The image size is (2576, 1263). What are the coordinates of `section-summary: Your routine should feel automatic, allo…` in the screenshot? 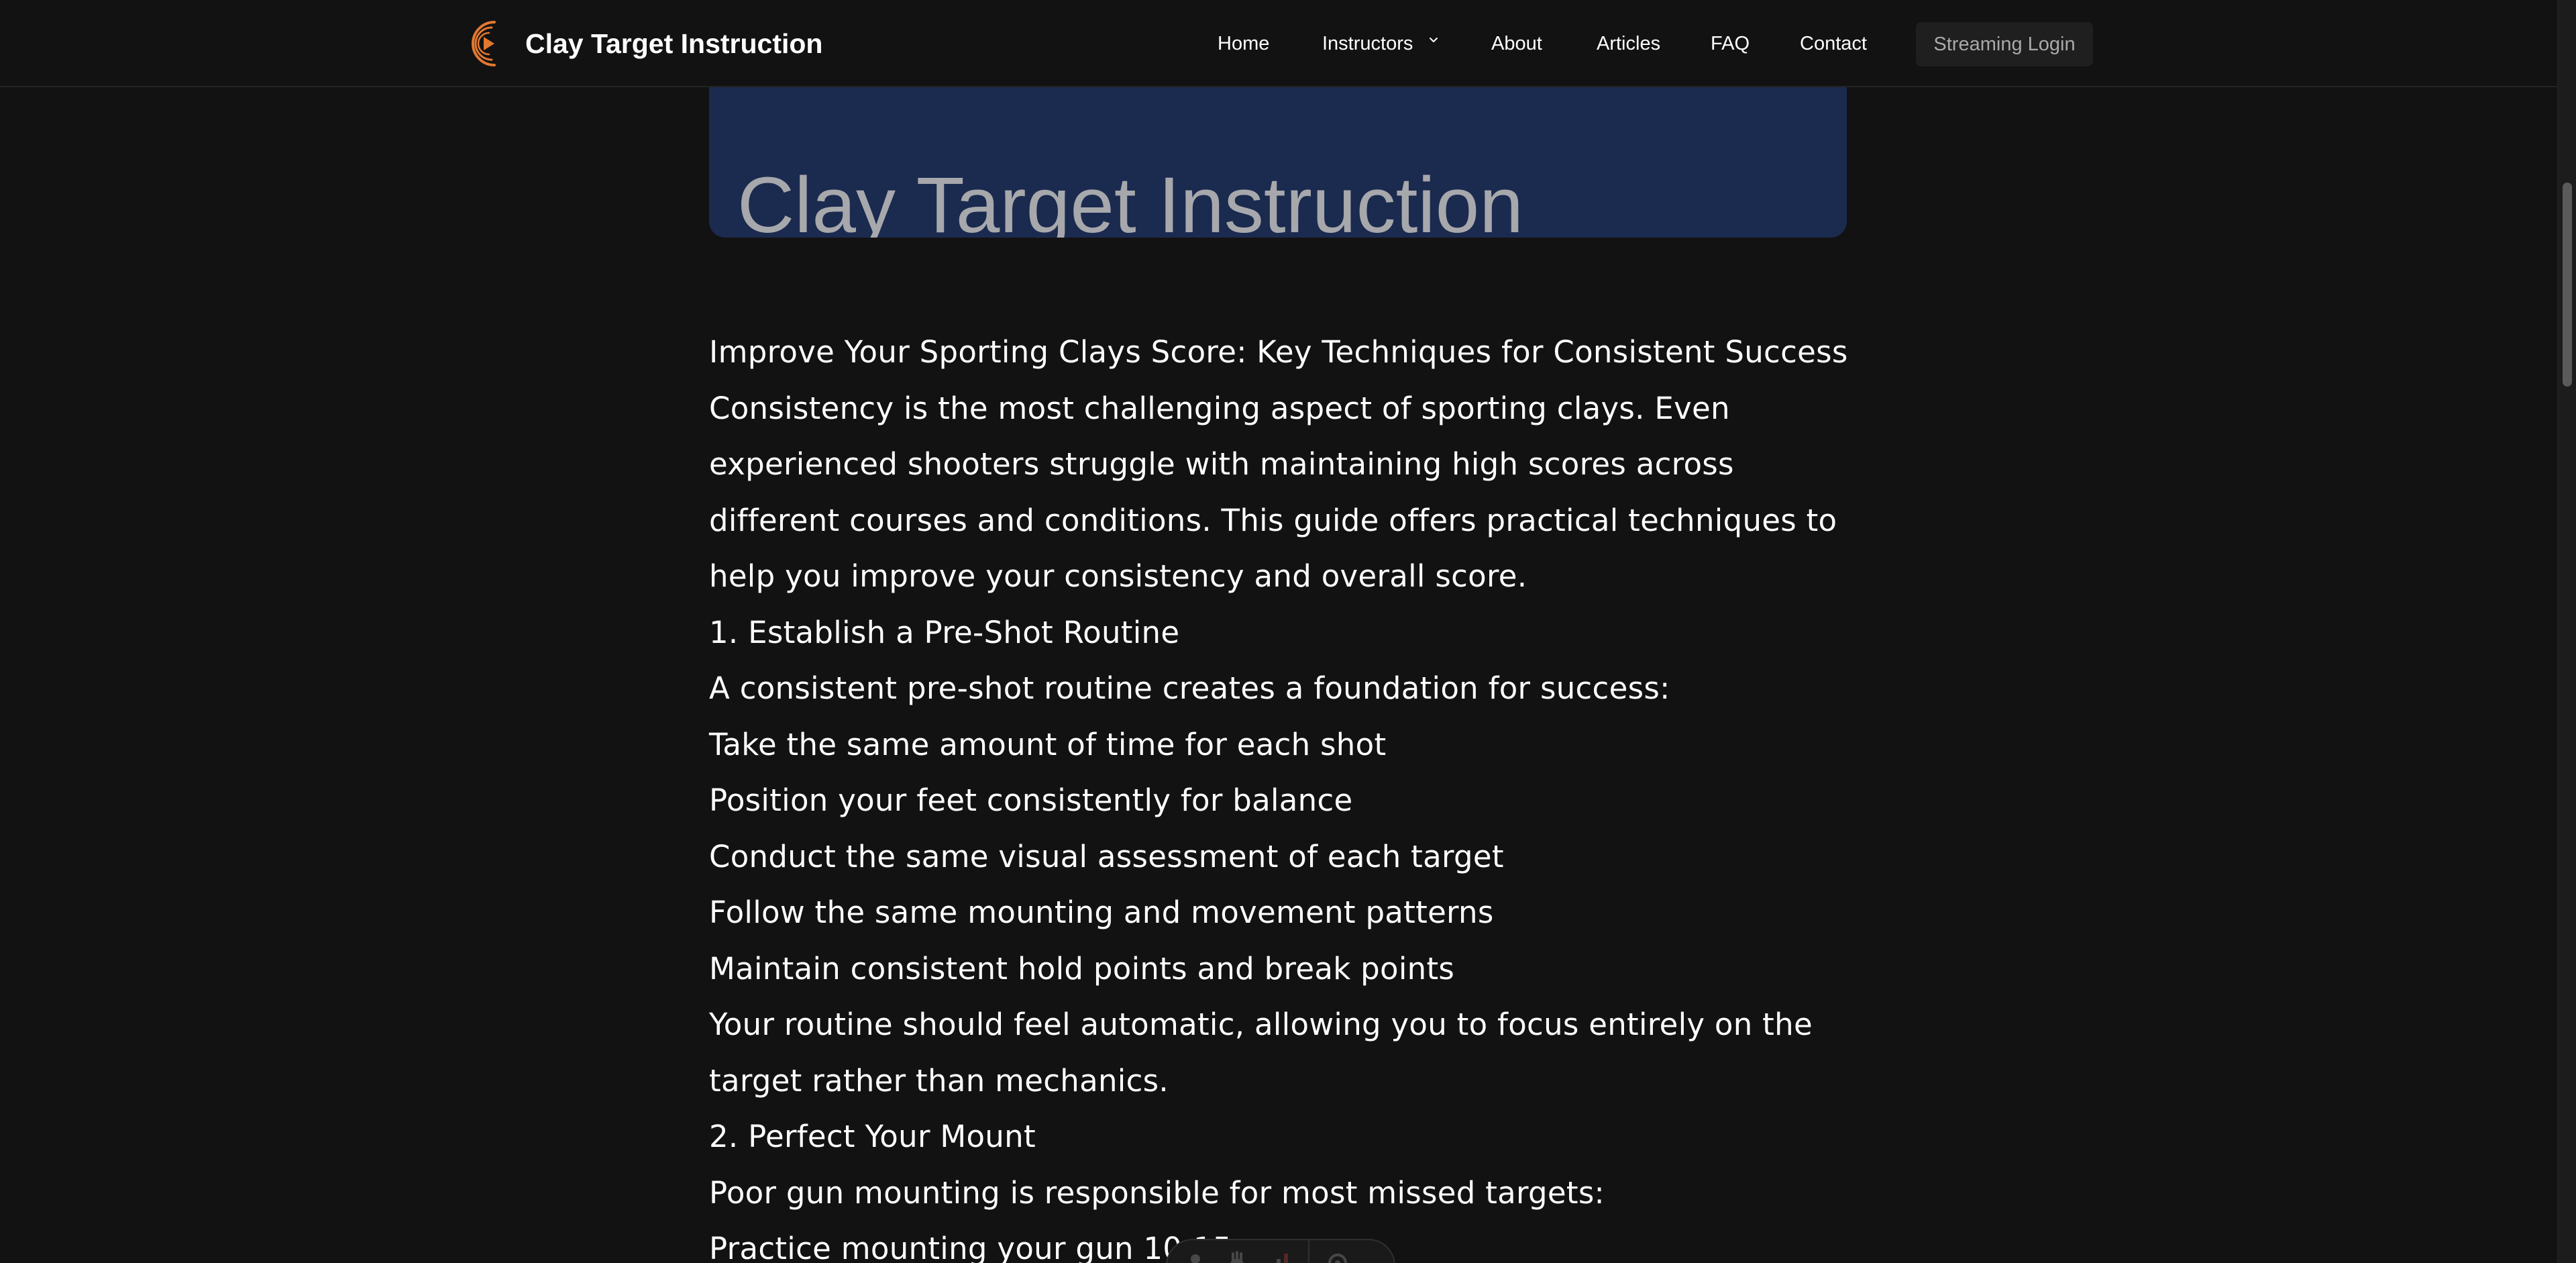 It's located at (1261, 1053).